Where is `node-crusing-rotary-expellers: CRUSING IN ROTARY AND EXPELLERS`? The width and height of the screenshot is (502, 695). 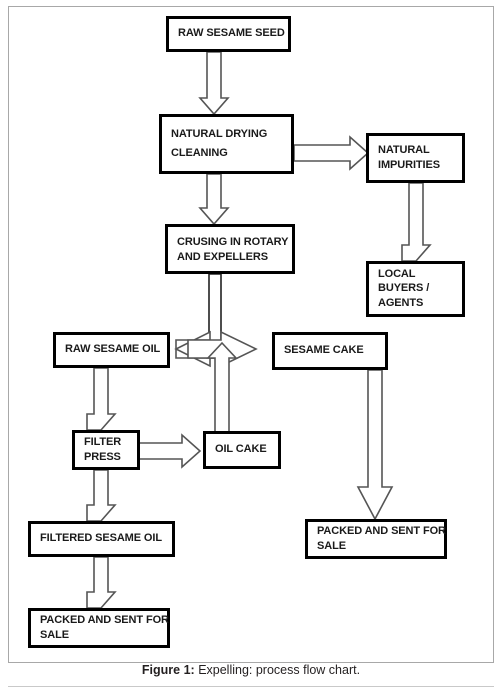 node-crusing-rotary-expellers: CRUSING IN ROTARY AND EXPELLERS is located at coordinates (230, 249).